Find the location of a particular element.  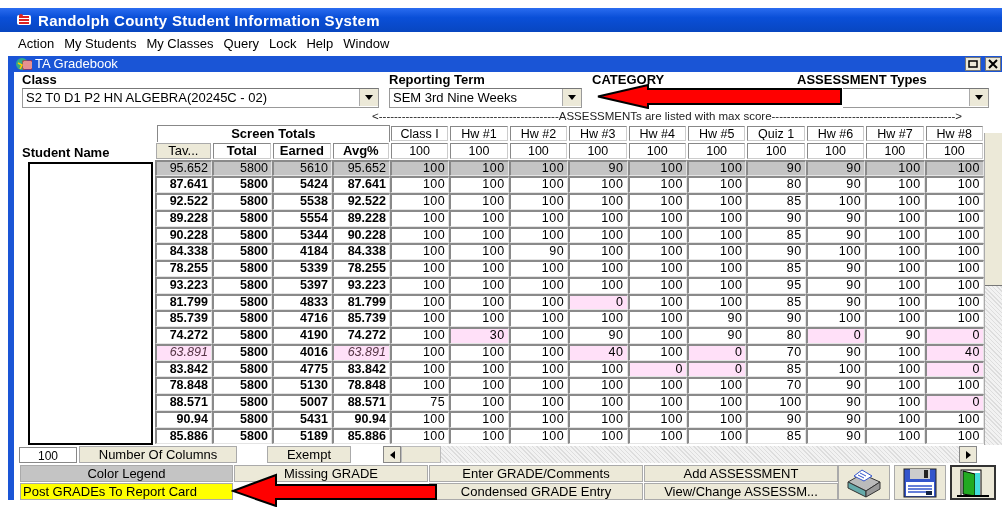

number-of-columns-button: Number Of Columns is located at coordinates (158, 455).